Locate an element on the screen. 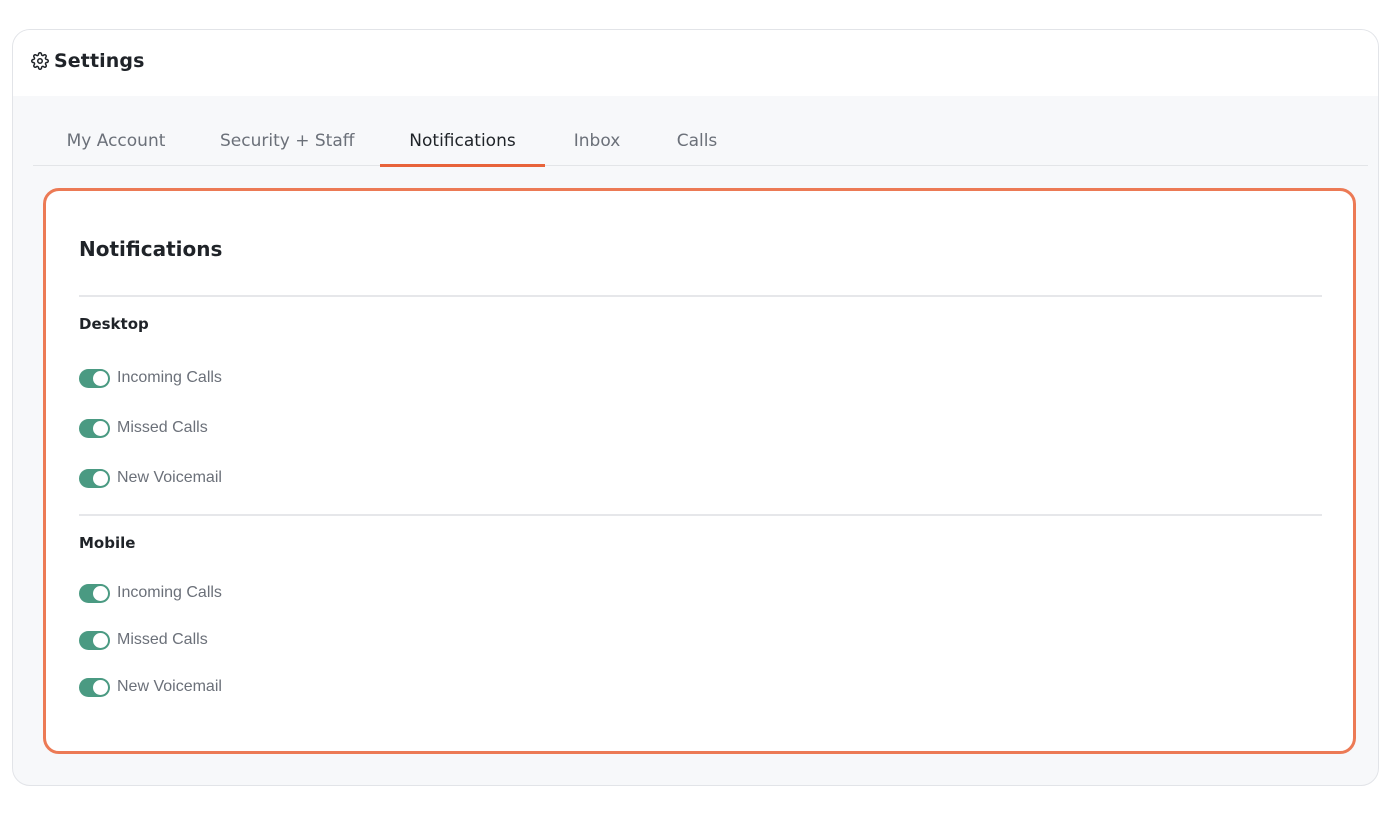 This screenshot has height=814, width=1394. desktop-incoming-calls-toggle: Incoming Calls is located at coordinates (150, 378).